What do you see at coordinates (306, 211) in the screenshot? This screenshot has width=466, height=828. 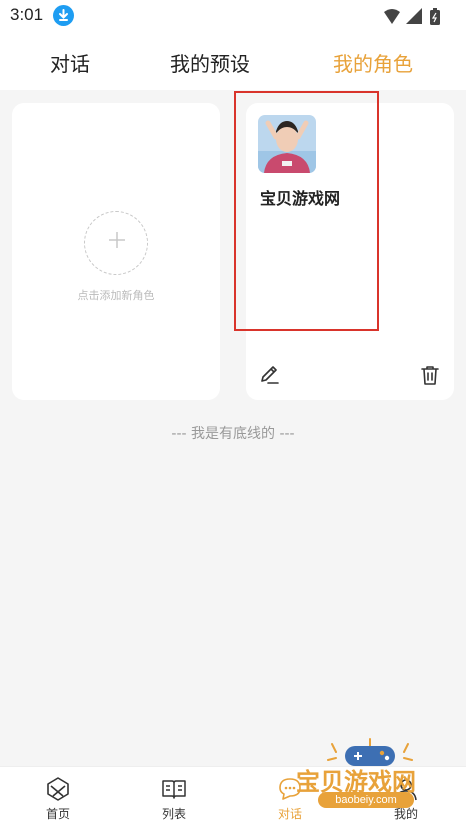 I see `highlight-box` at bounding box center [306, 211].